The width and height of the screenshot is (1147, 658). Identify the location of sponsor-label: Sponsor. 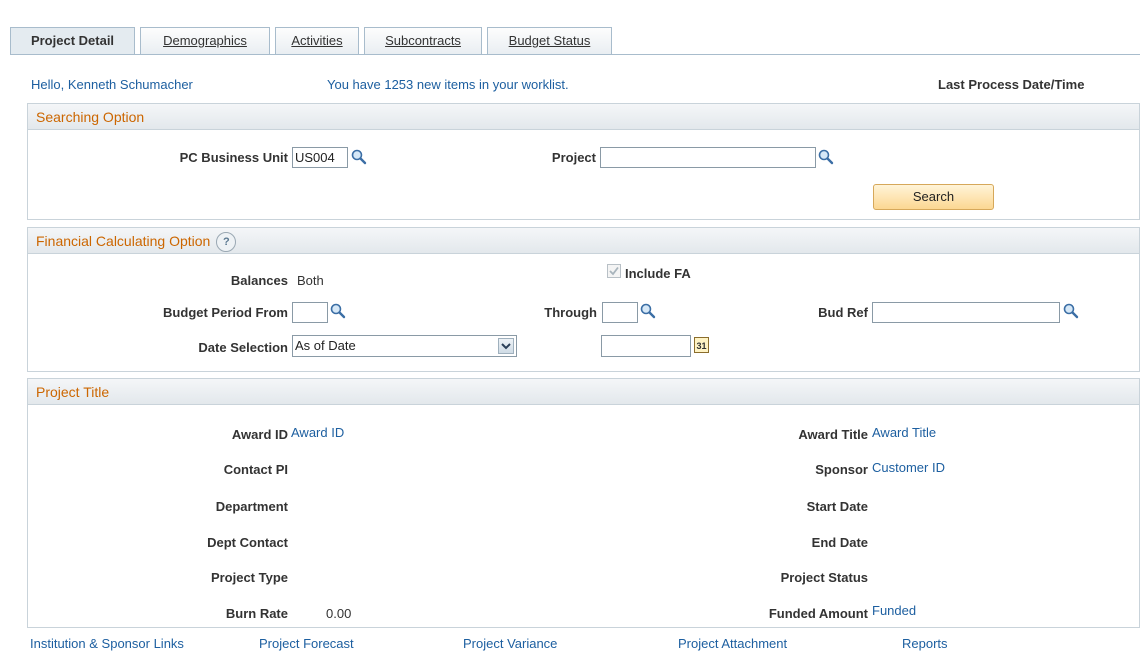
(841, 469).